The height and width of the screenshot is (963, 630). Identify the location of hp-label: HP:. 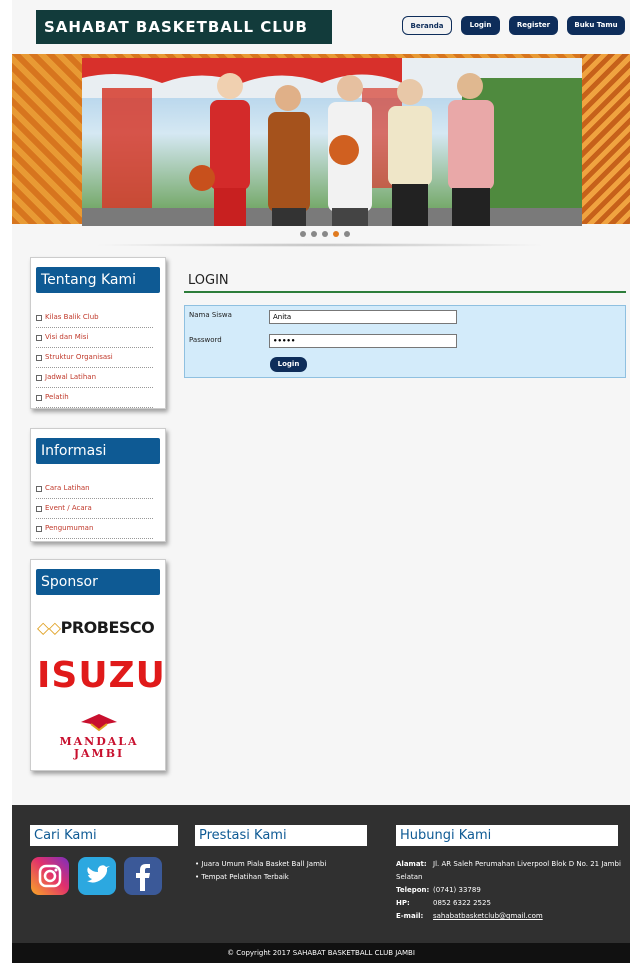
(403, 903).